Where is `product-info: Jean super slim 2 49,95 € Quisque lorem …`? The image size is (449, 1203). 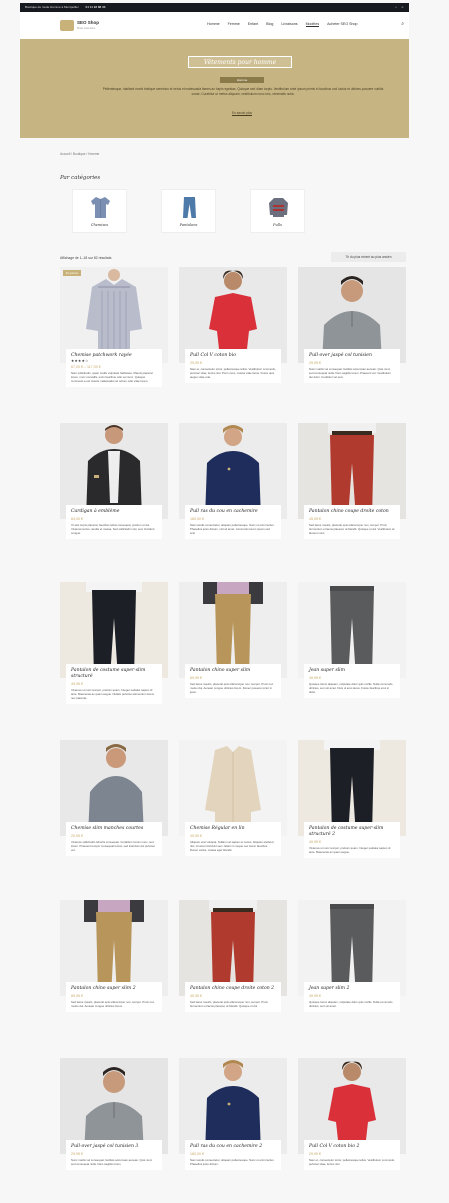
product-info: Jean super slim 2 49,95 € Quisque lorem … is located at coordinates (352, 997).